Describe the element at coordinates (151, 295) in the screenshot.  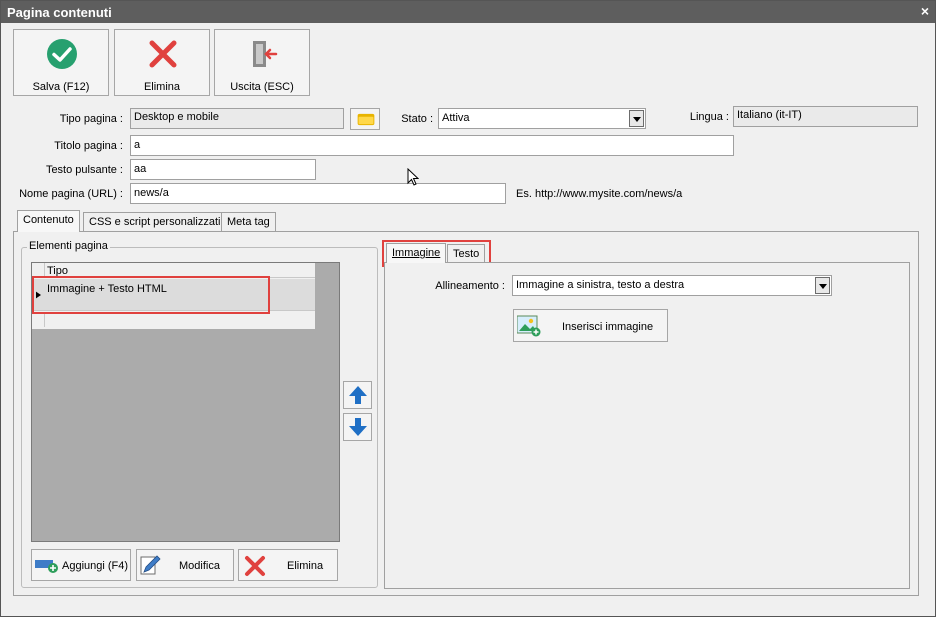
I see `highlight-row-box` at that location.